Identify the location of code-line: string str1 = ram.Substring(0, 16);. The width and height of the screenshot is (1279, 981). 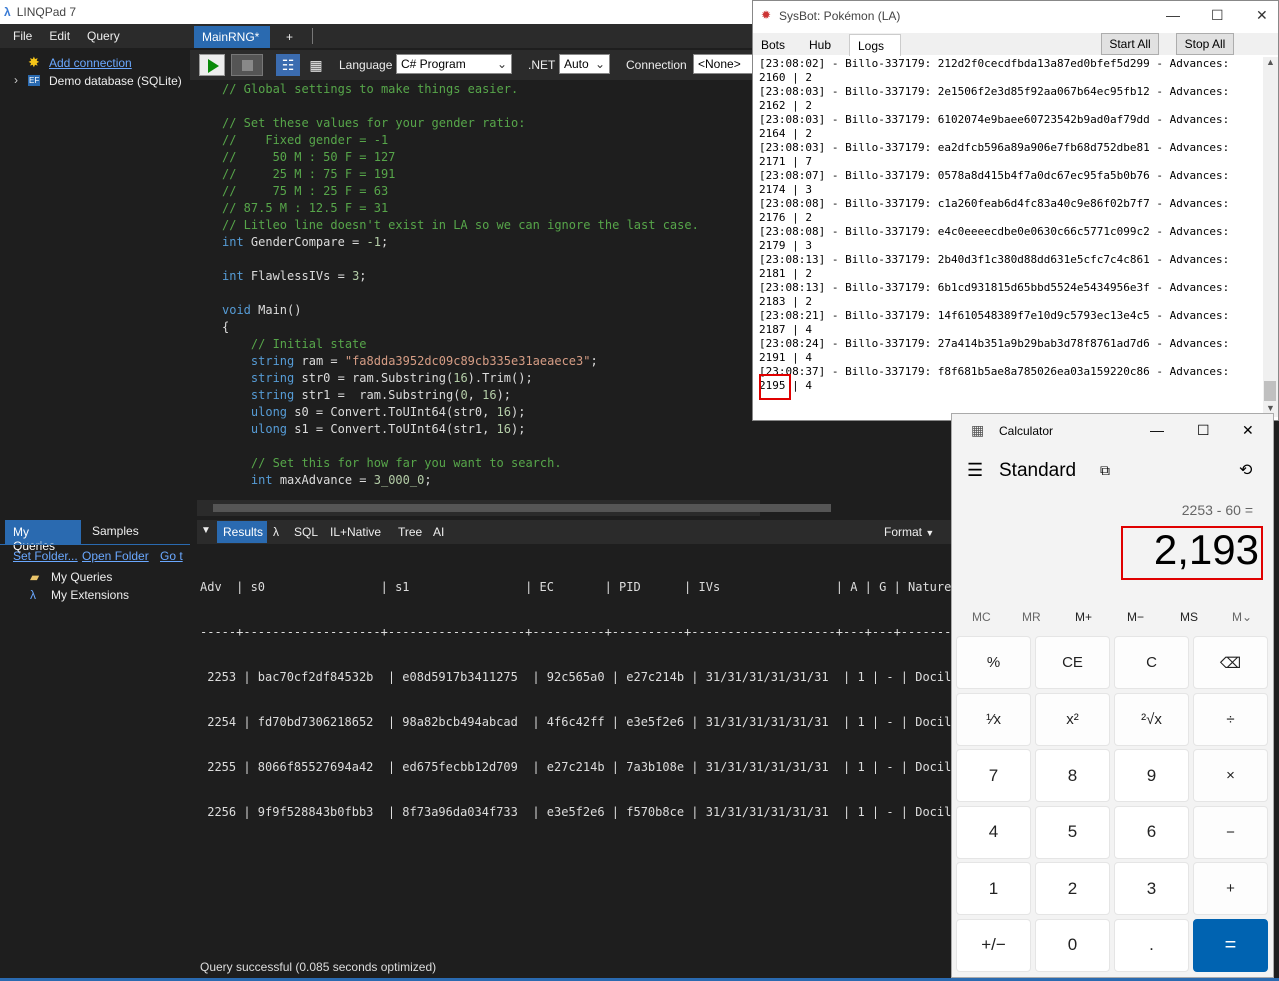
(492, 395).